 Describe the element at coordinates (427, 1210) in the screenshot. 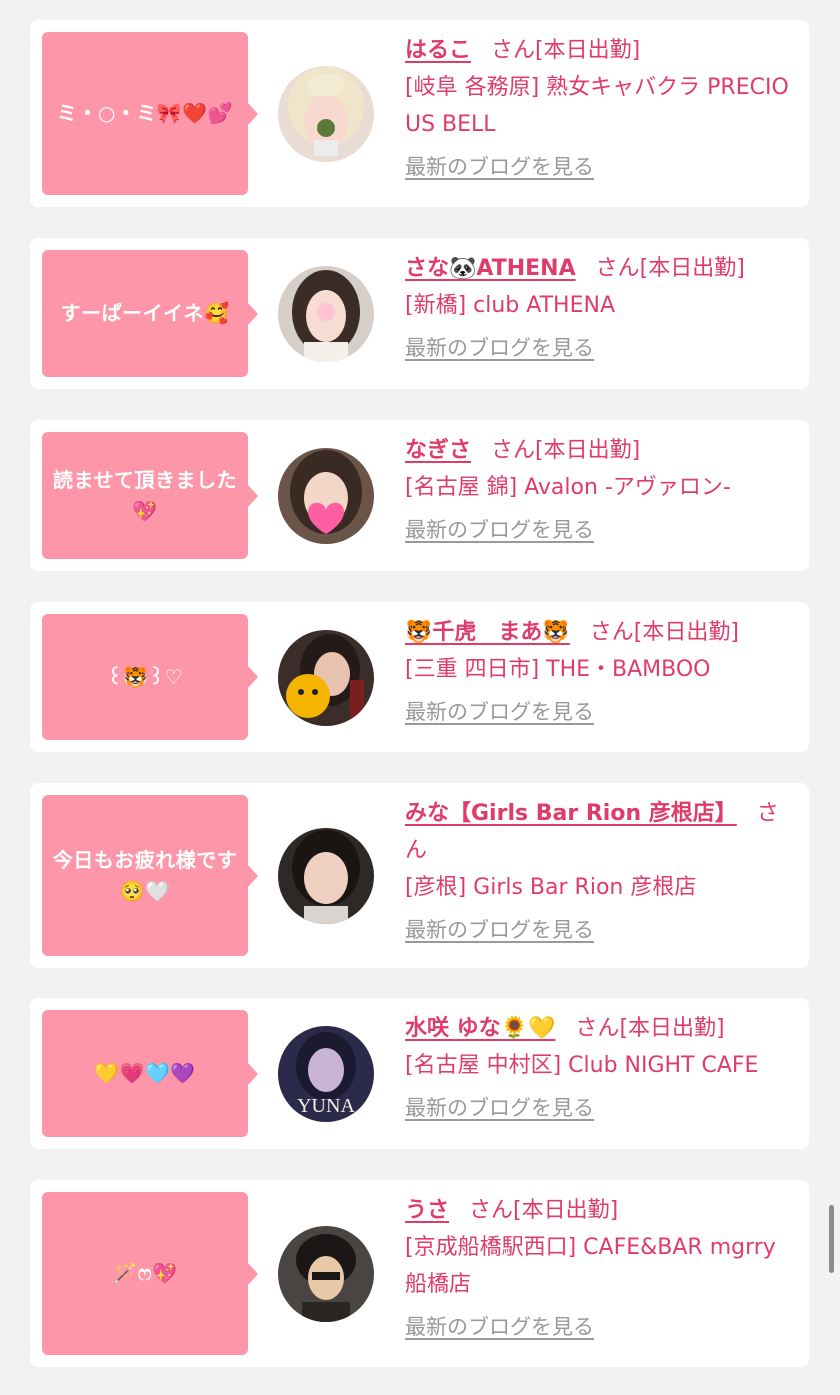

I see `hostess-name-link: うさ` at that location.